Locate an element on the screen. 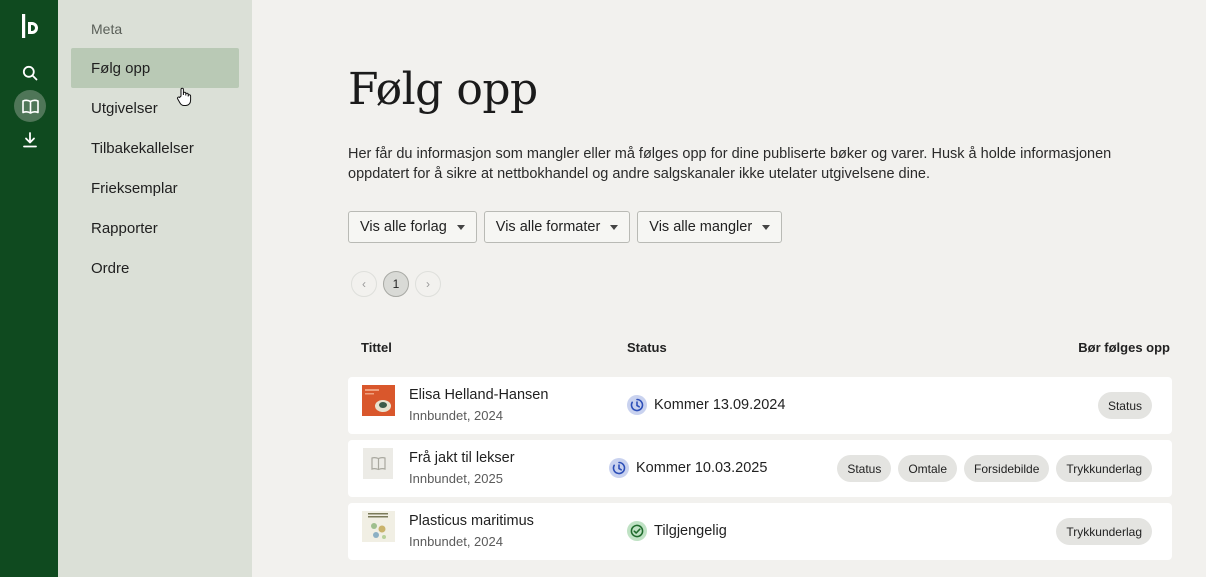 The width and height of the screenshot is (1206, 577). pagination: ‹ 1 › is located at coordinates (396, 284).